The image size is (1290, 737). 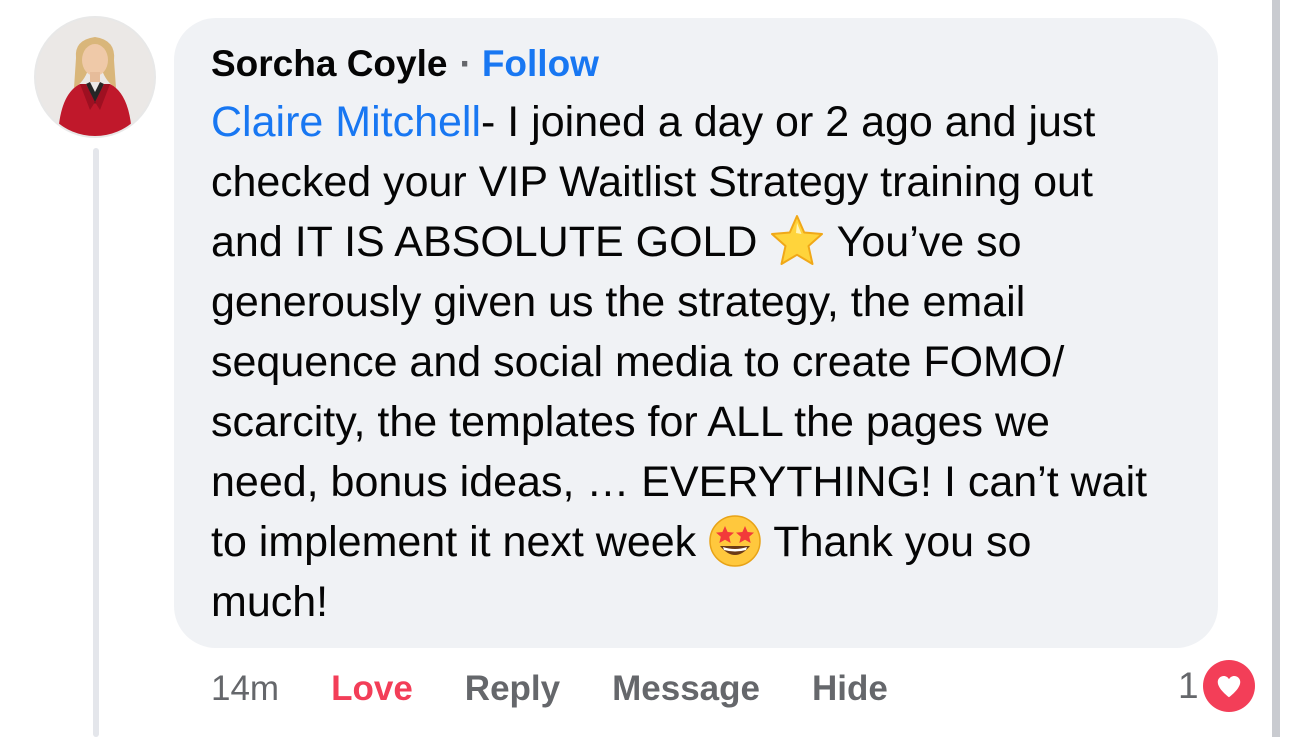 What do you see at coordinates (929, 242) in the screenshot?
I see `comment-line-text: You’ve so` at bounding box center [929, 242].